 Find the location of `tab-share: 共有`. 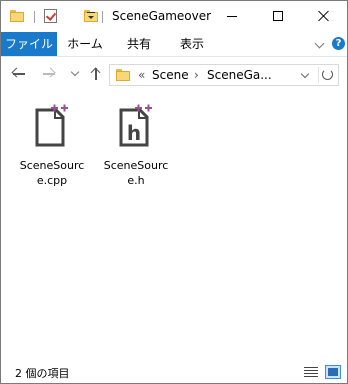

tab-share: 共有 is located at coordinates (139, 44).